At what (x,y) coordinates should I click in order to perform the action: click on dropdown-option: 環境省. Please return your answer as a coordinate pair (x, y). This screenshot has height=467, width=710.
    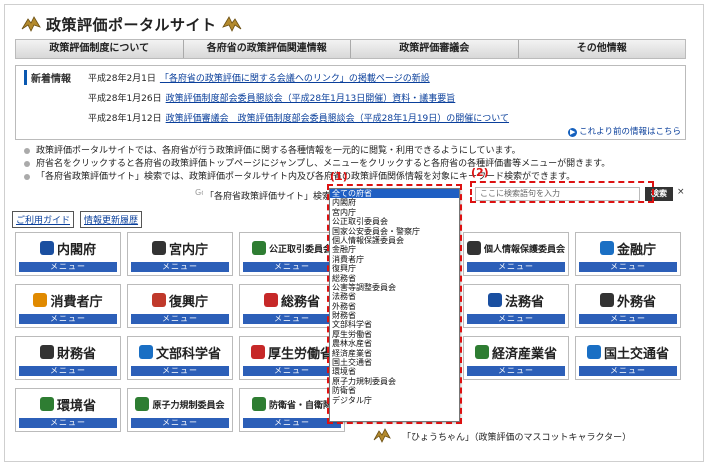
    Looking at the image, I should click on (394, 371).